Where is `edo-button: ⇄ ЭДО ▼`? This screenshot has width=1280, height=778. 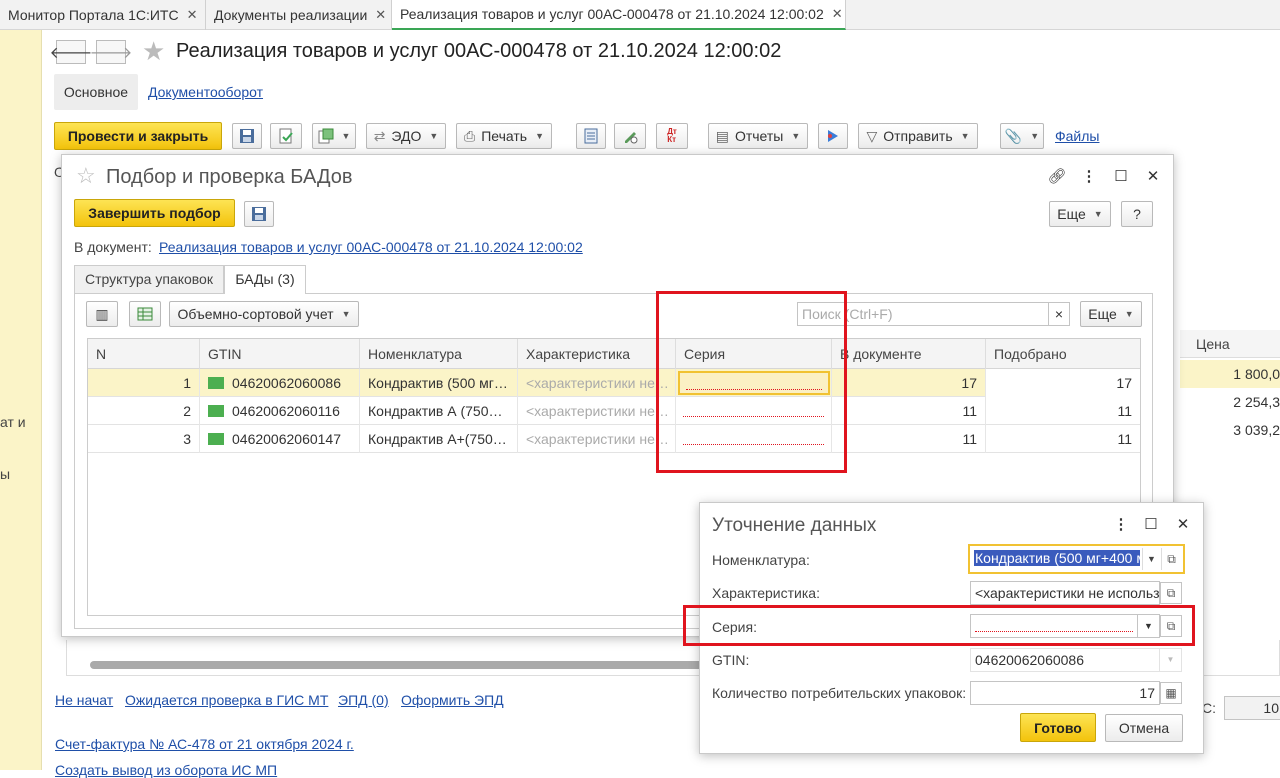
edo-button: ⇄ ЭДО ▼ is located at coordinates (406, 136).